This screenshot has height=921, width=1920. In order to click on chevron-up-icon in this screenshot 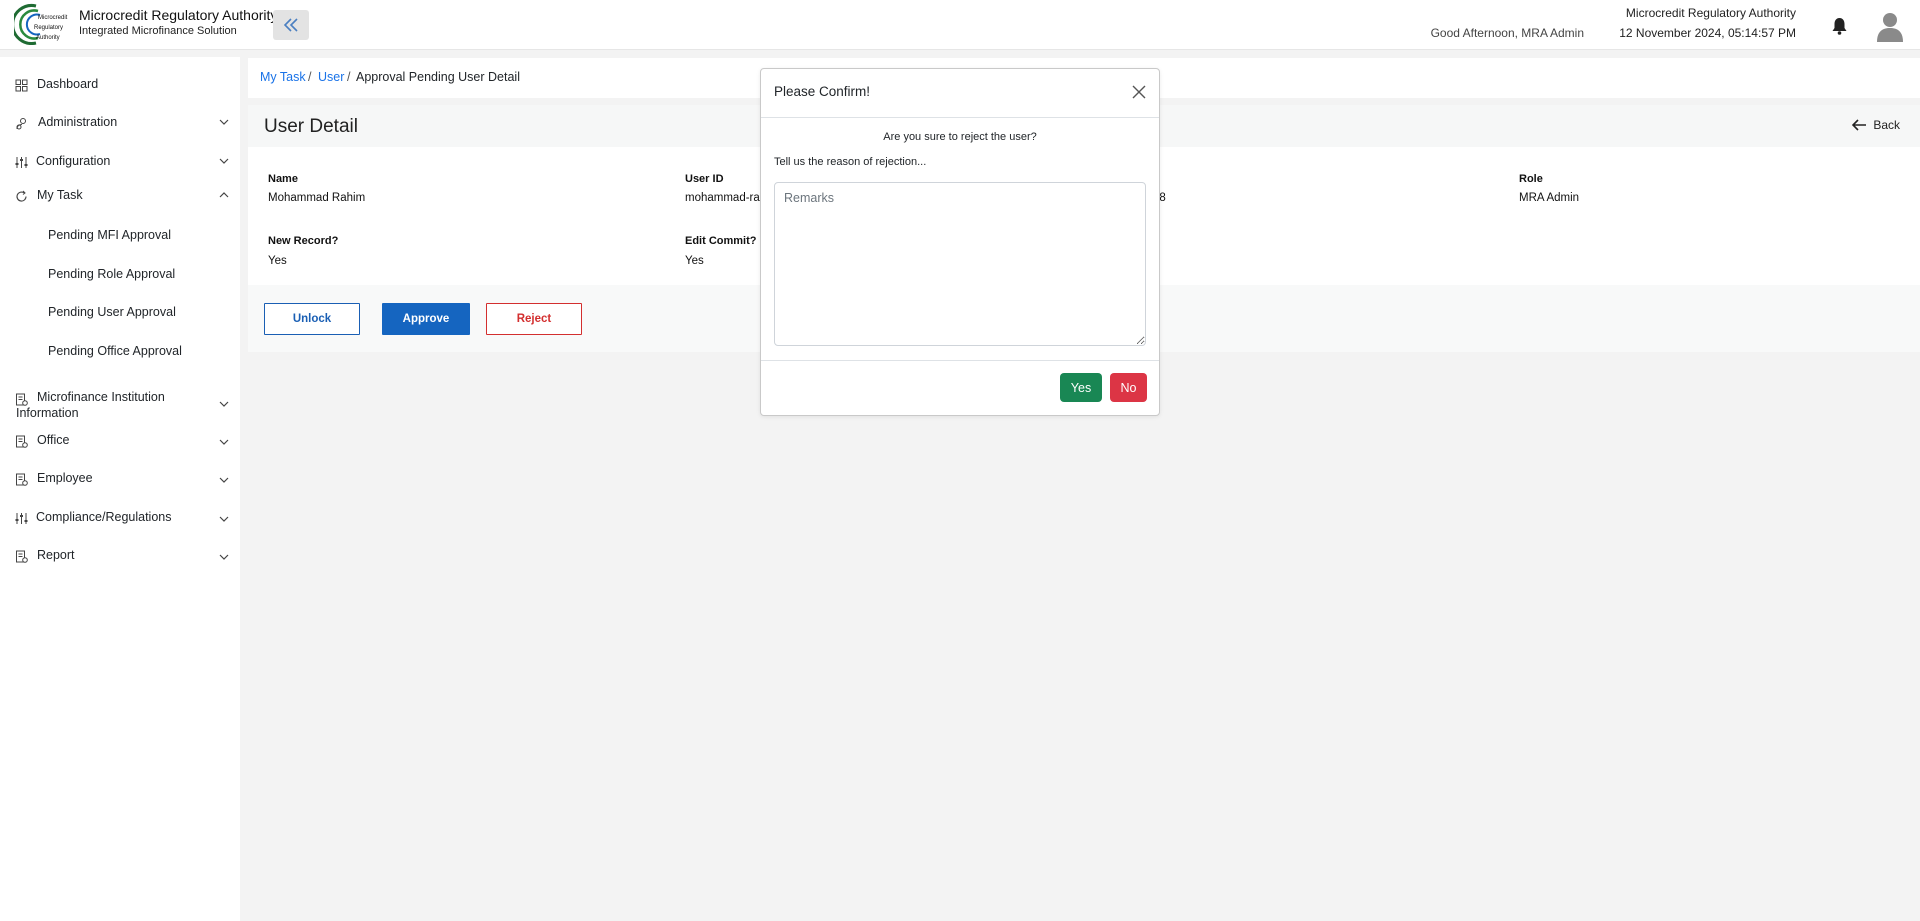, I will do `click(224, 195)`.